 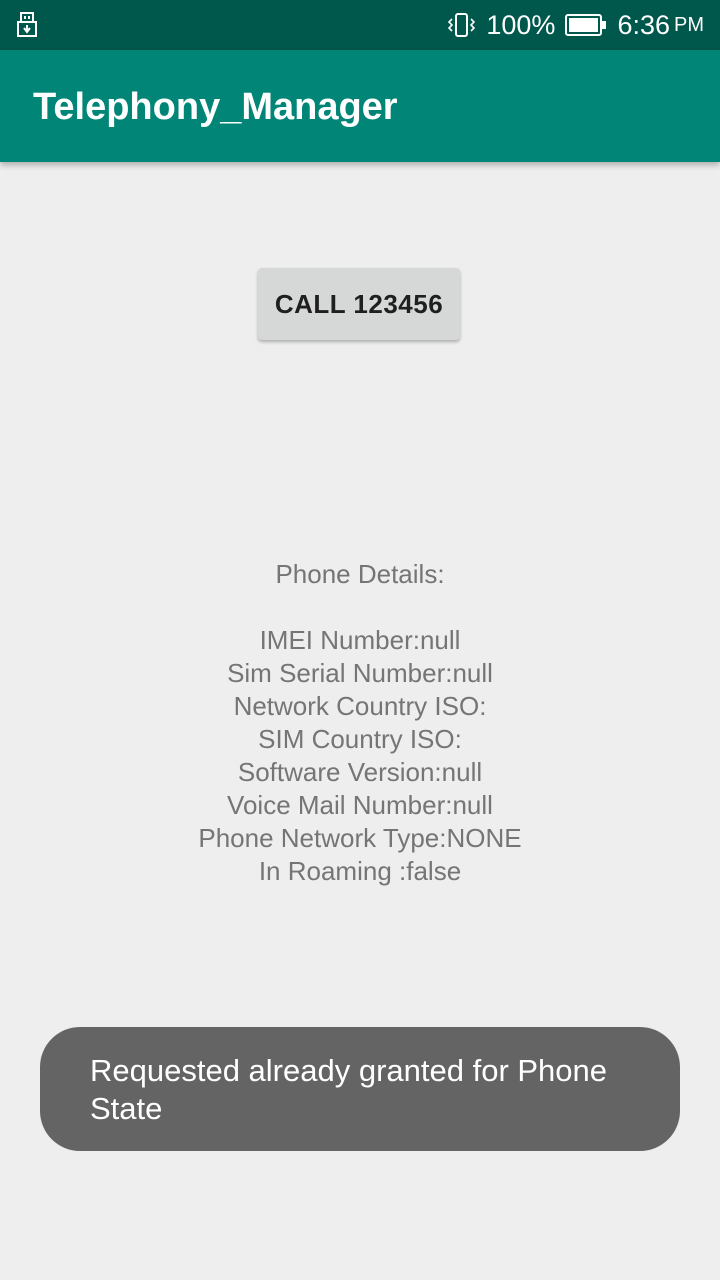 What do you see at coordinates (586, 25) in the screenshot?
I see `battery-icon` at bounding box center [586, 25].